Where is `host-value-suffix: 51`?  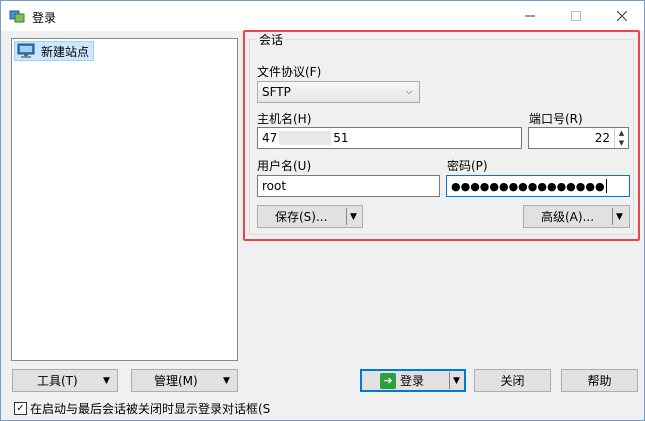 host-value-suffix: 51 is located at coordinates (341, 138).